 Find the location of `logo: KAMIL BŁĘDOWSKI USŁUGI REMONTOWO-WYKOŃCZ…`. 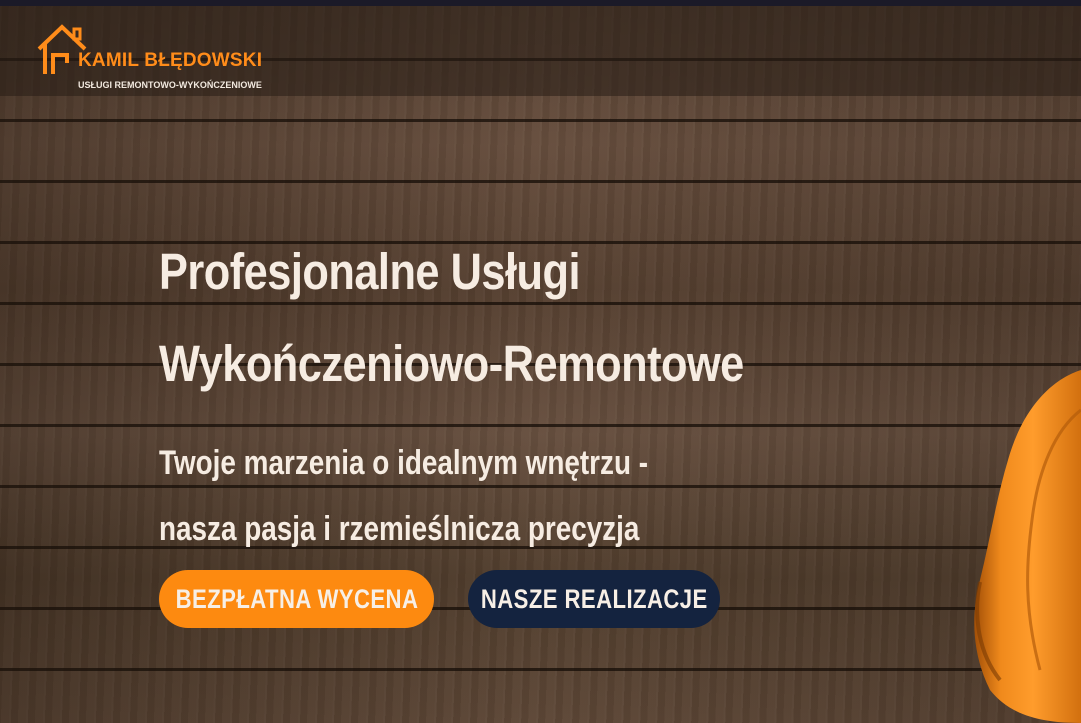

logo: KAMIL BŁĘDOWSKI USŁUGI REMONTOWO-WYKOŃCZ… is located at coordinates (151, 58).